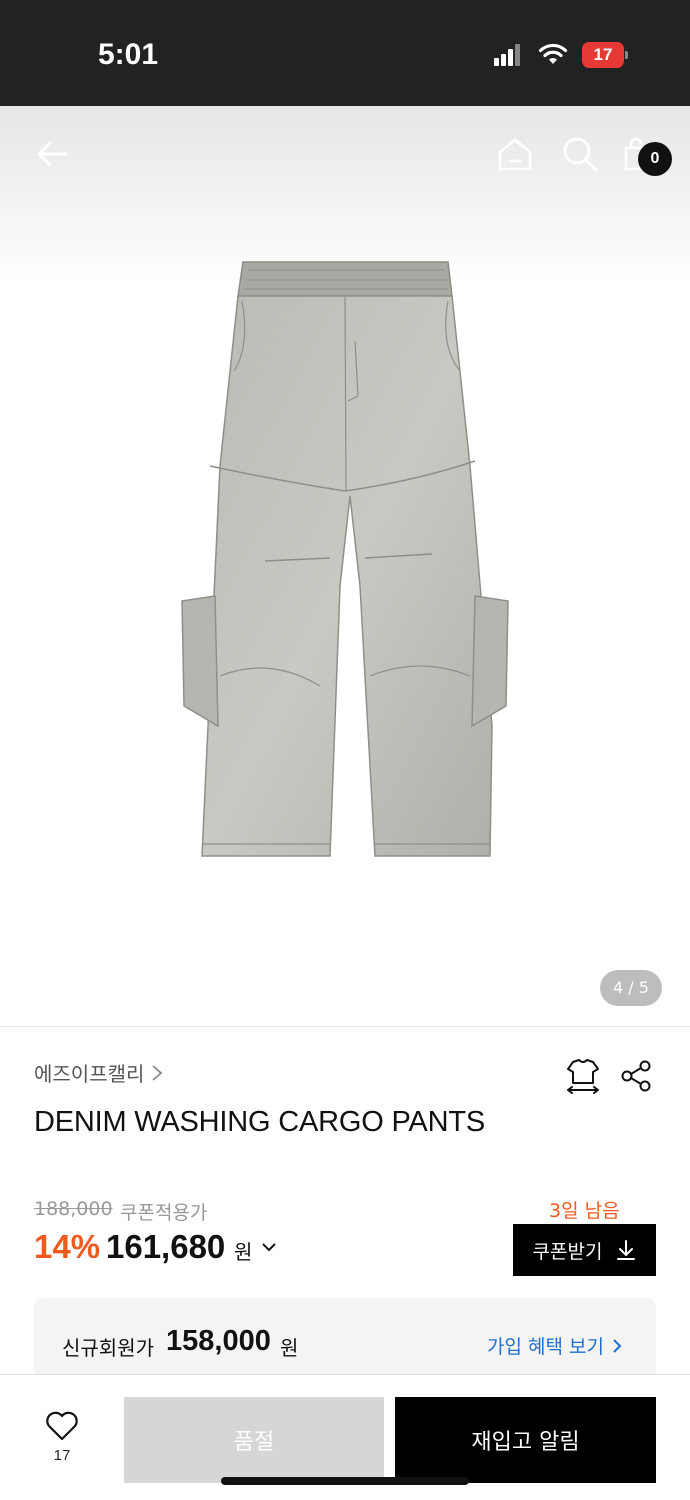 This screenshot has width=690, height=1500. What do you see at coordinates (631, 988) in the screenshot?
I see `image-page-indicator: 4 / 5` at bounding box center [631, 988].